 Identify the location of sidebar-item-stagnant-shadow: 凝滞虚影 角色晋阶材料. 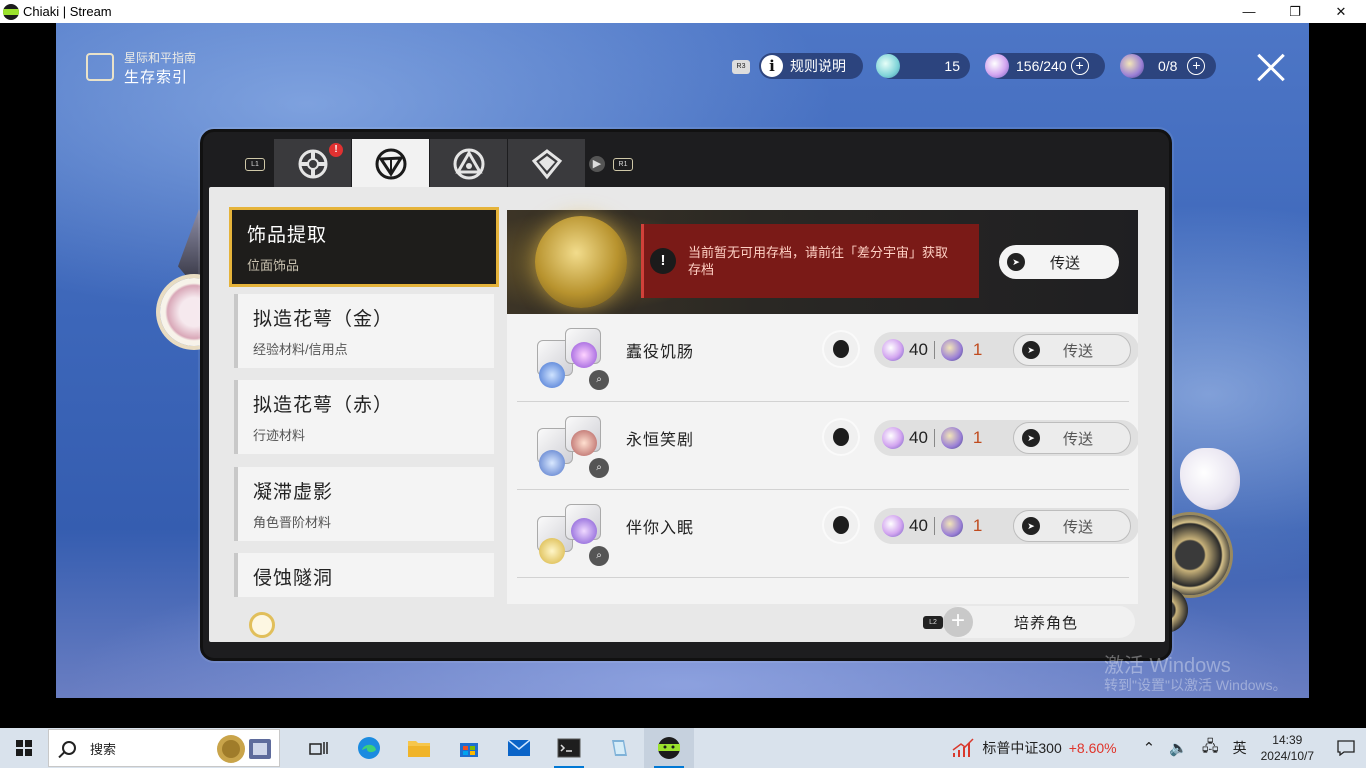
(364, 504).